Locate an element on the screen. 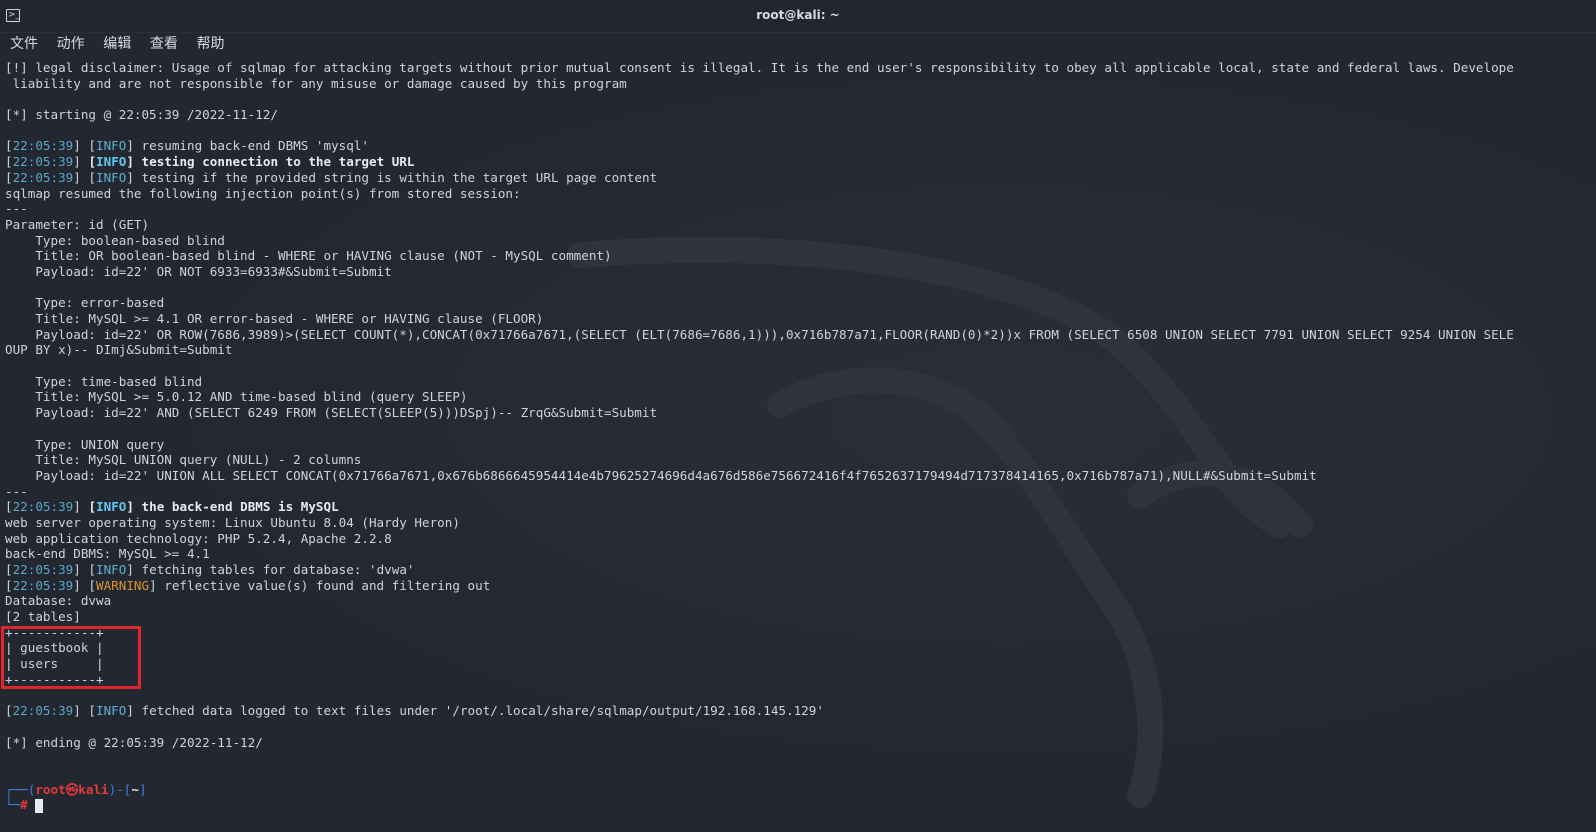 The image size is (1596, 832). highlight-box is located at coordinates (71, 657).